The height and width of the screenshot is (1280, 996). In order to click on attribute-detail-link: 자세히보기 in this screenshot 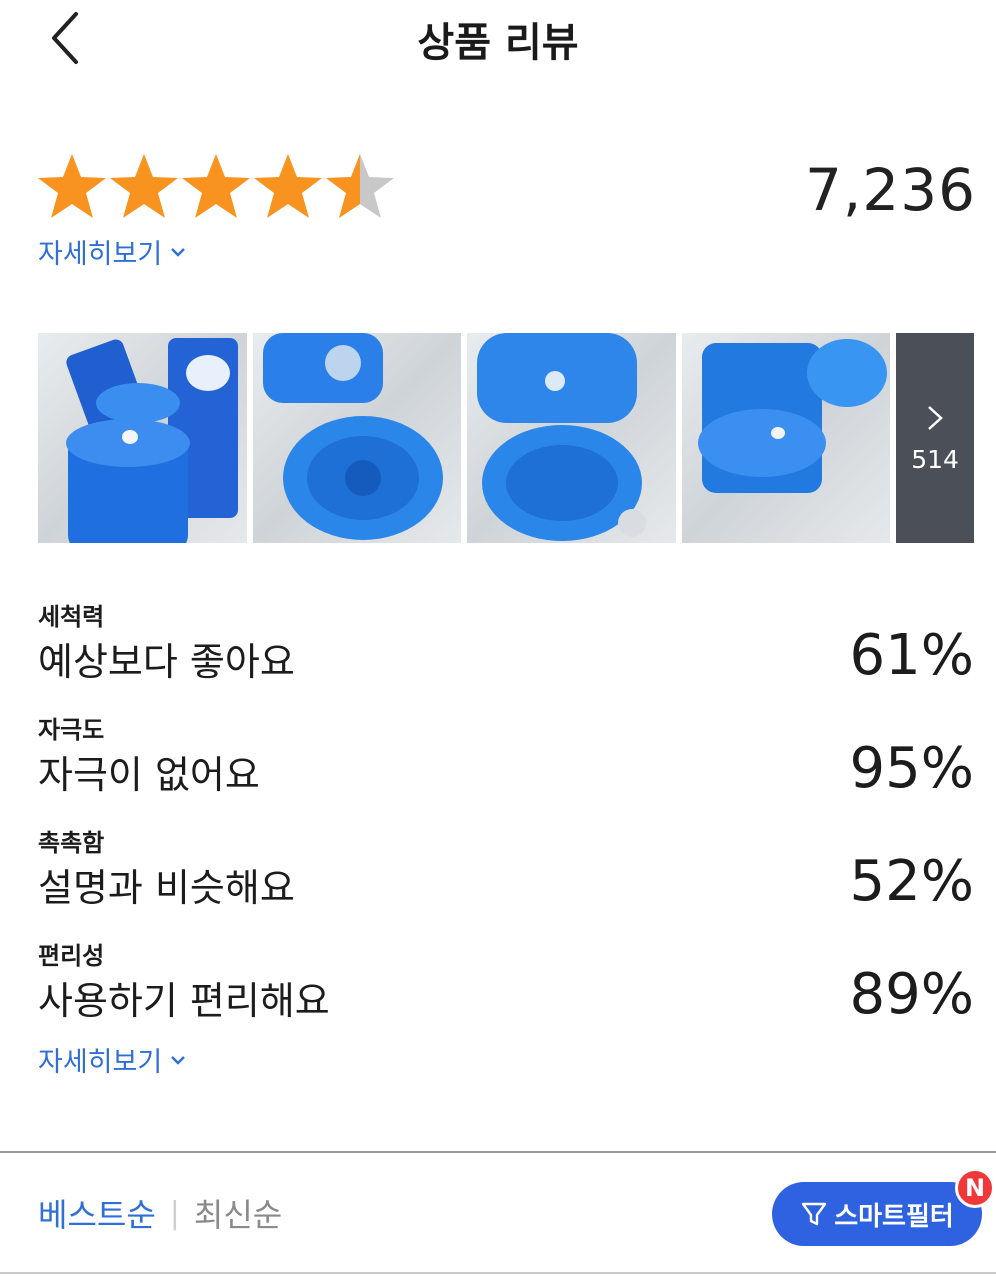, I will do `click(112, 1059)`.